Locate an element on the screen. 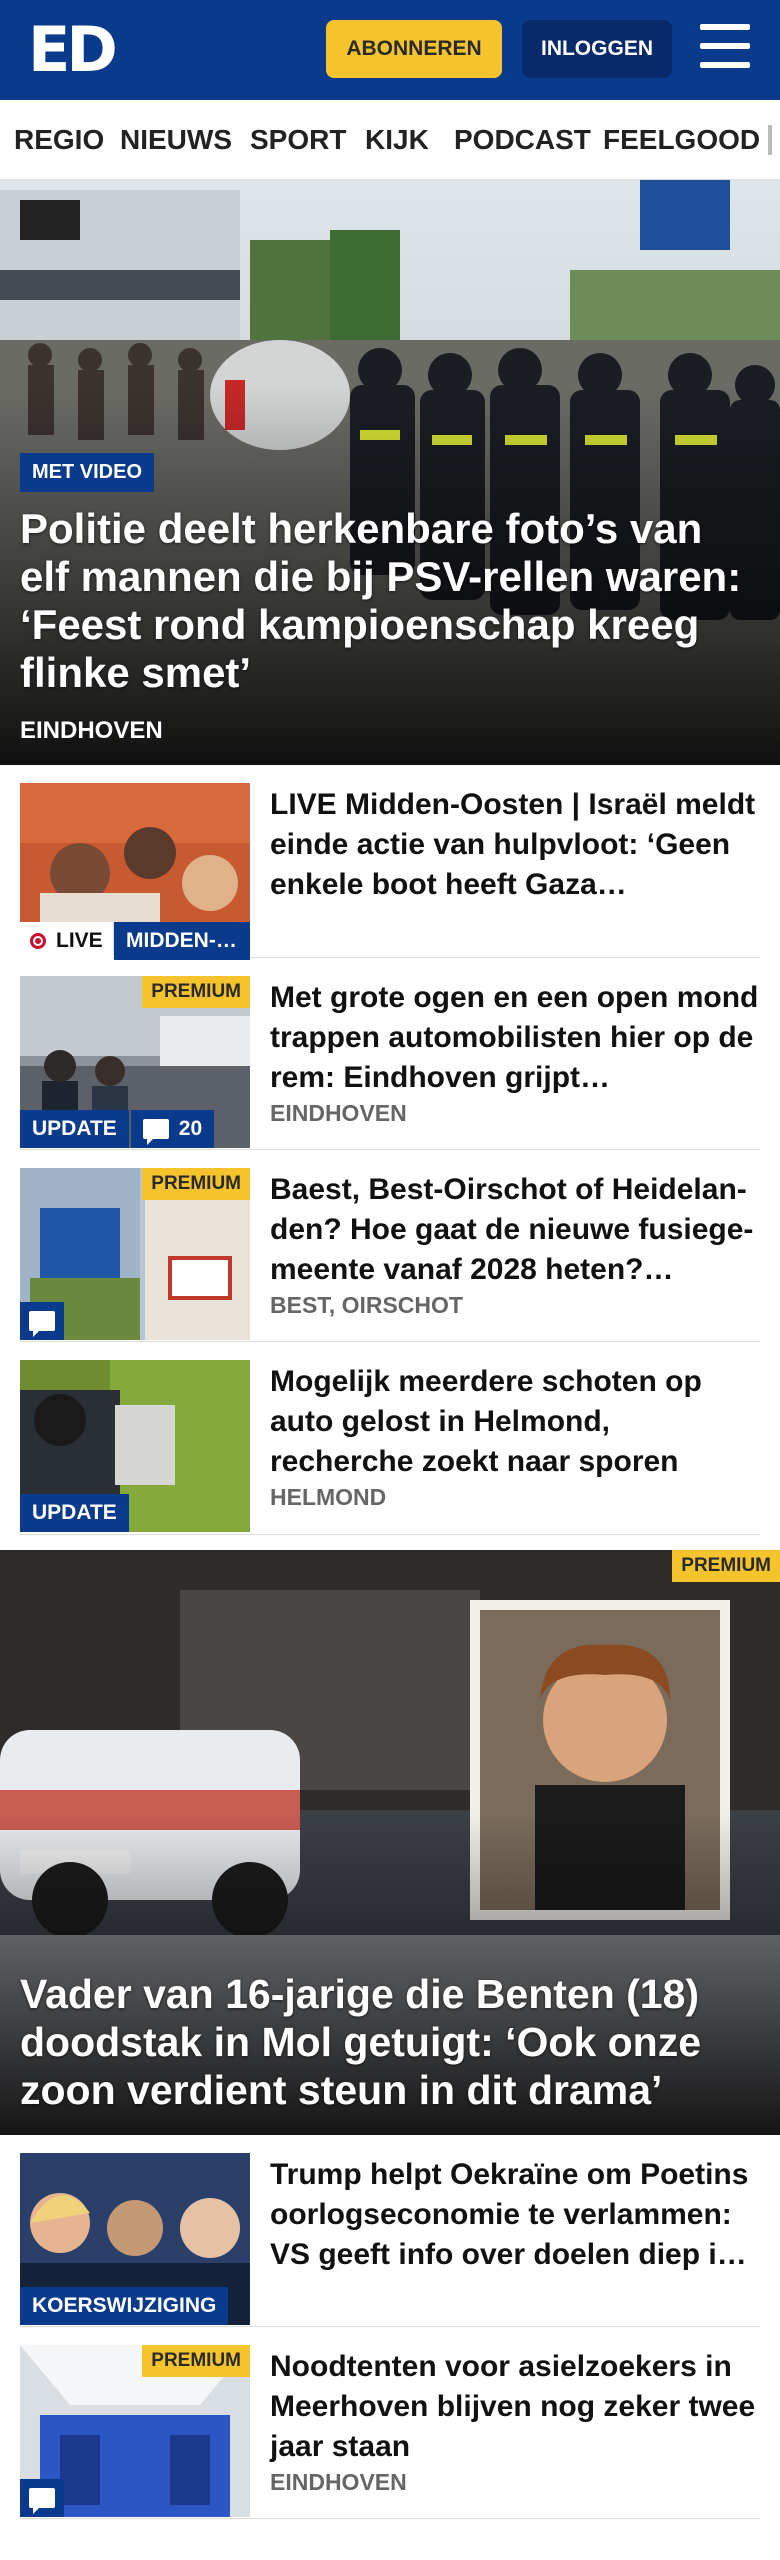 This screenshot has height=2560, width=780. ed-logo: ED is located at coordinates (73, 50).